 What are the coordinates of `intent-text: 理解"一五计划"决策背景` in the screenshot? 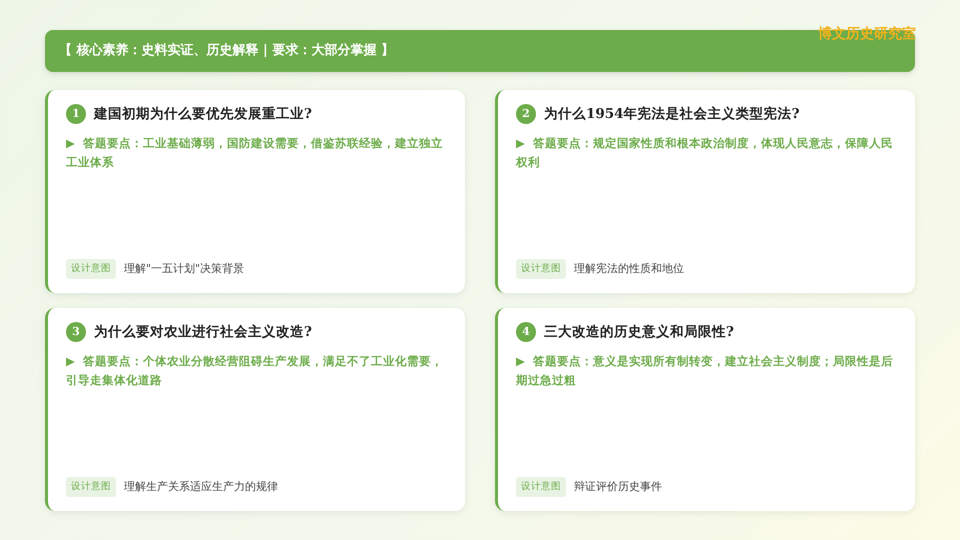 It's located at (184, 268).